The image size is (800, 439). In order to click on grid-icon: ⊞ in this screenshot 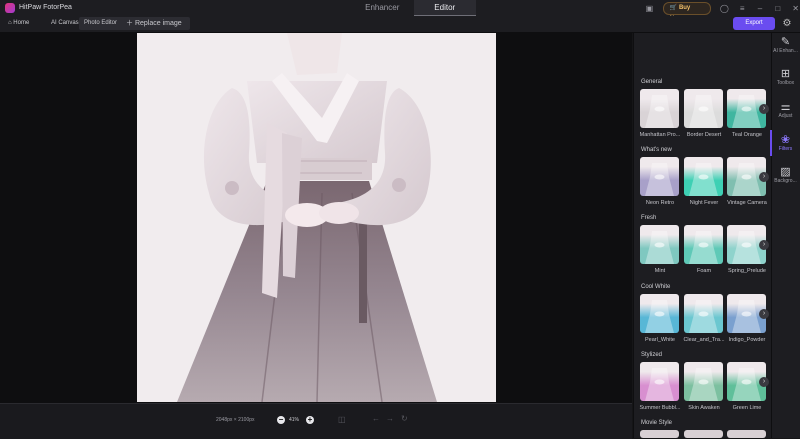, I will do `click(785, 74)`.